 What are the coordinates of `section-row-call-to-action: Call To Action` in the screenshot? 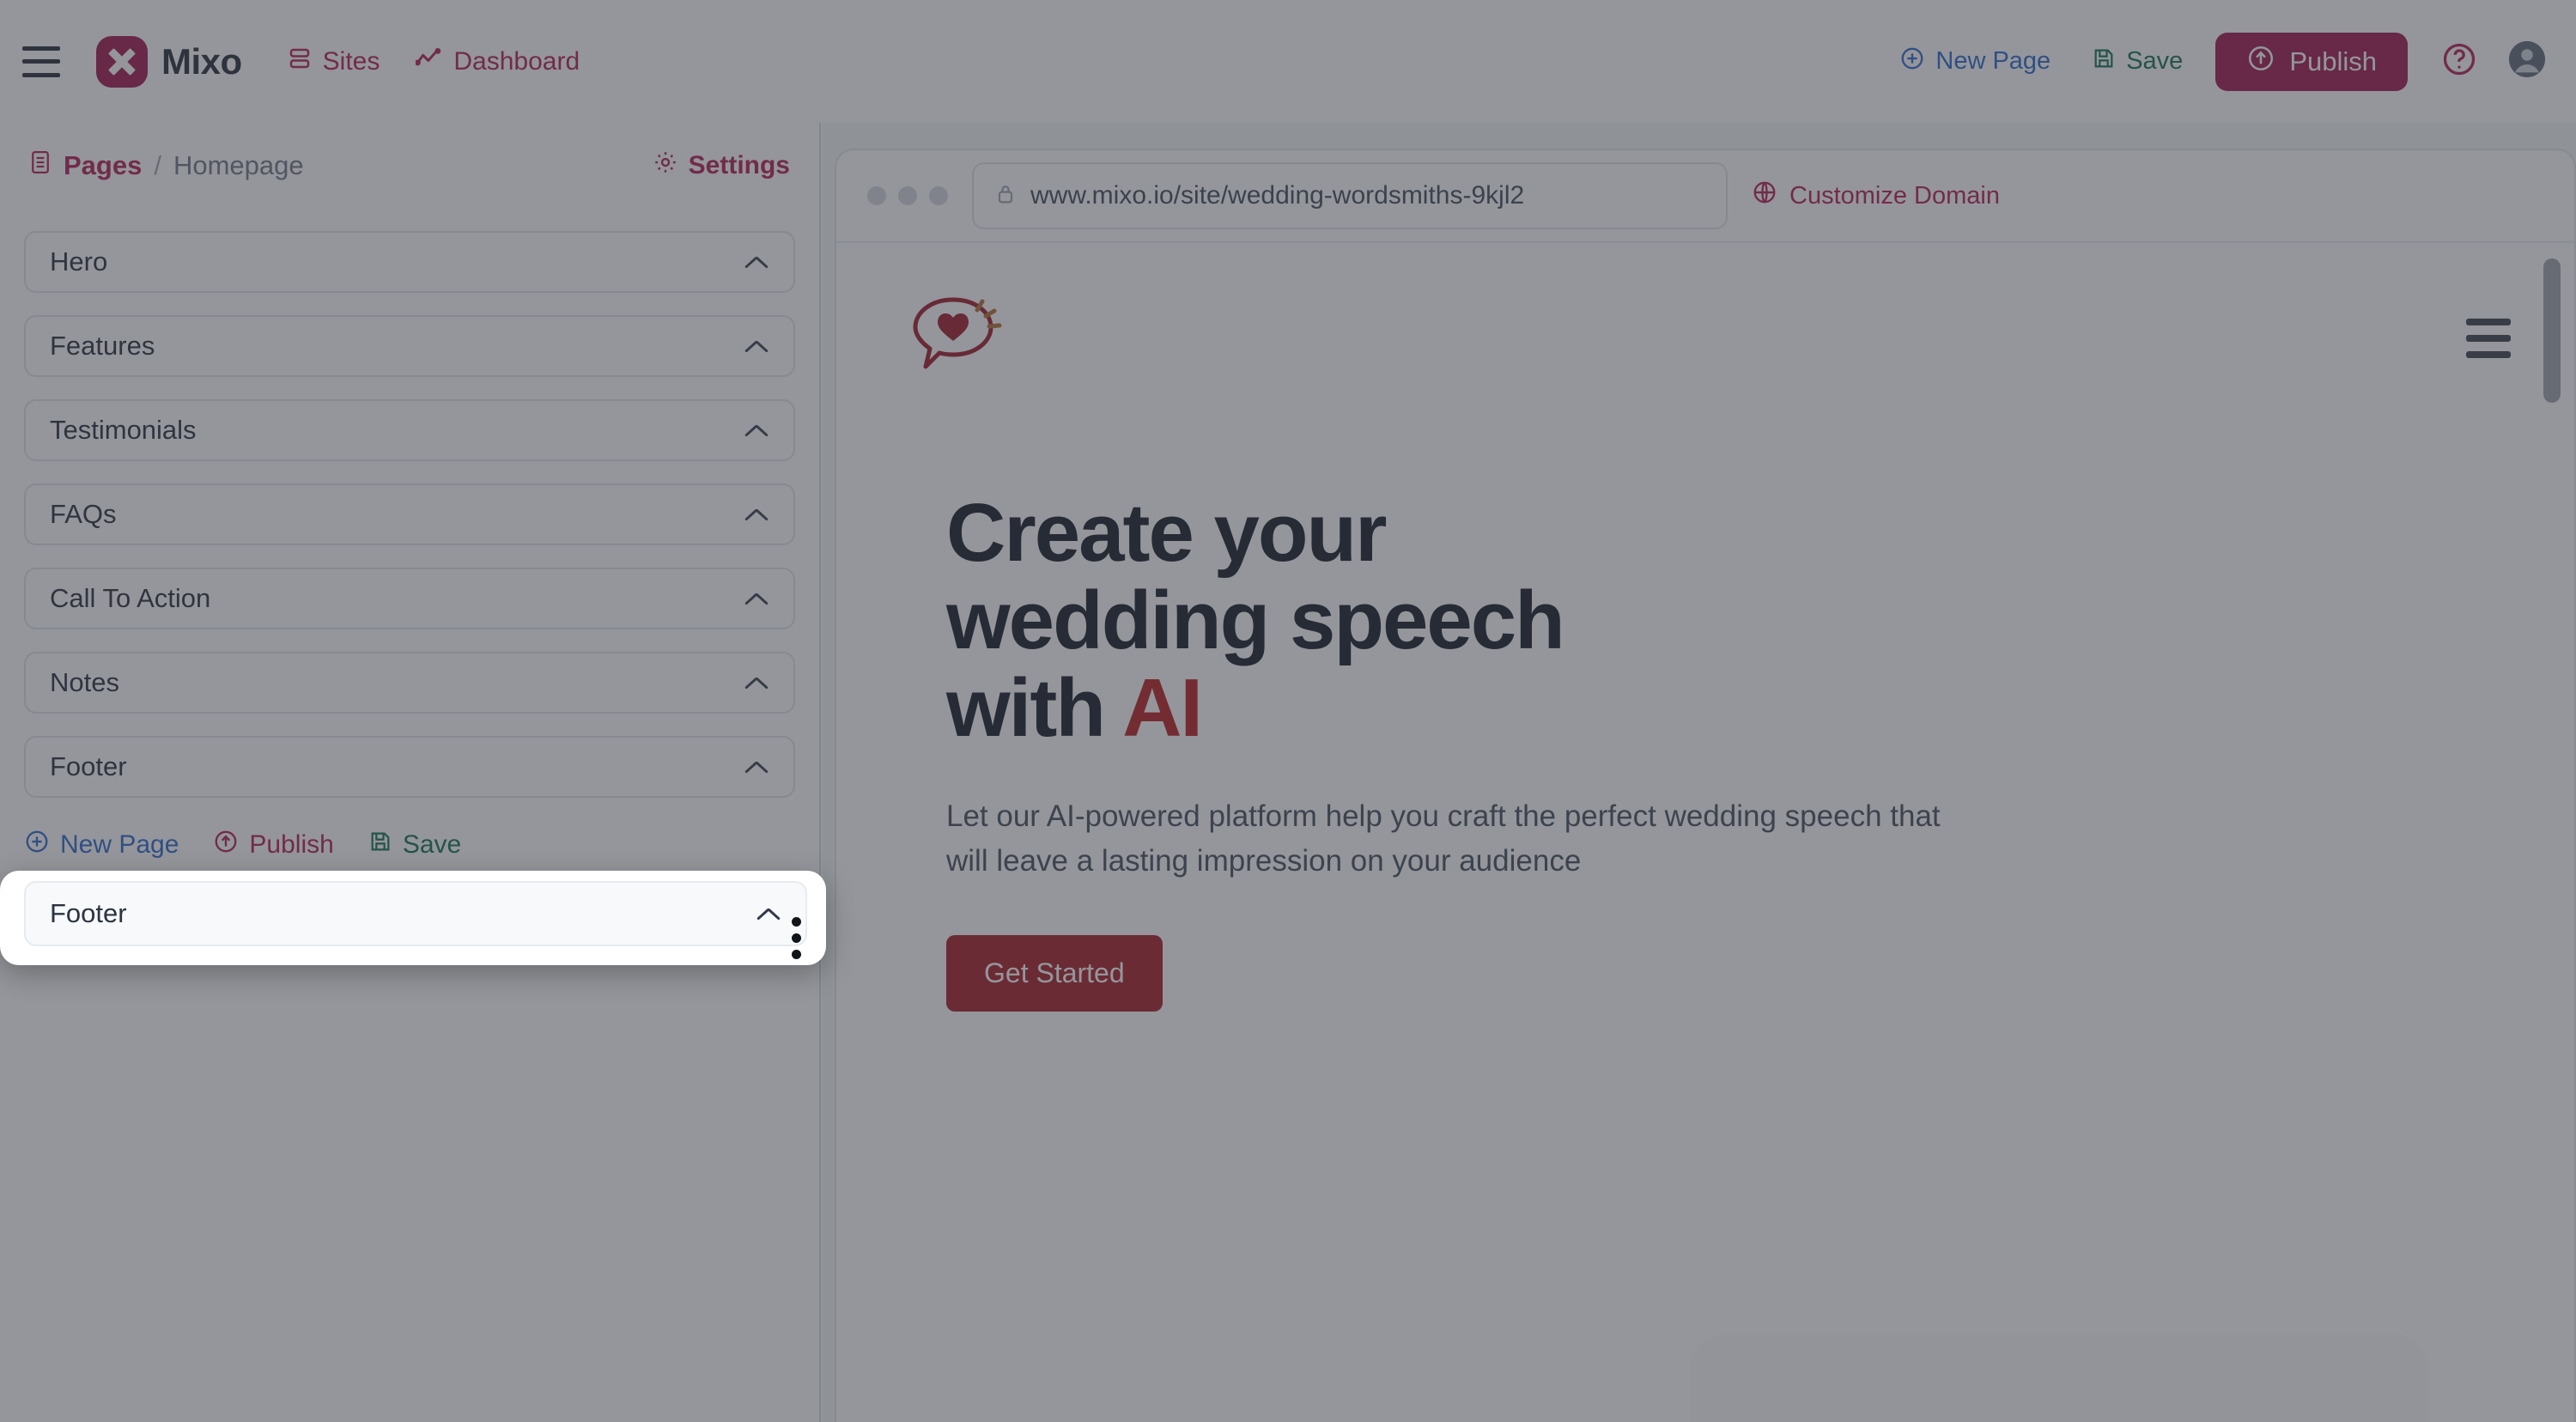 It's located at (409, 598).